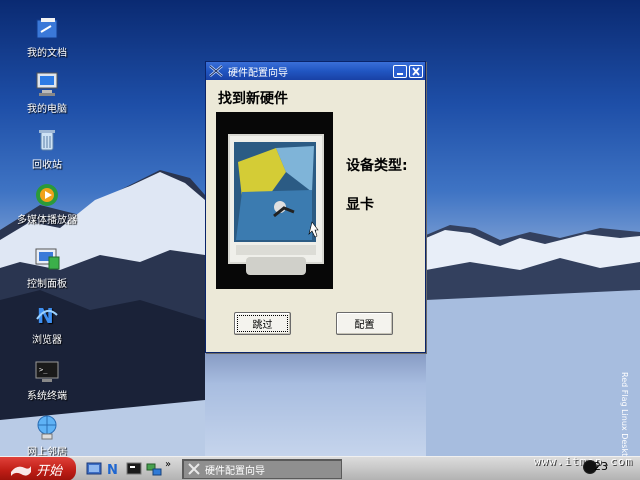 The image size is (640, 480). What do you see at coordinates (274, 200) in the screenshot?
I see `monitor-illustration` at bounding box center [274, 200].